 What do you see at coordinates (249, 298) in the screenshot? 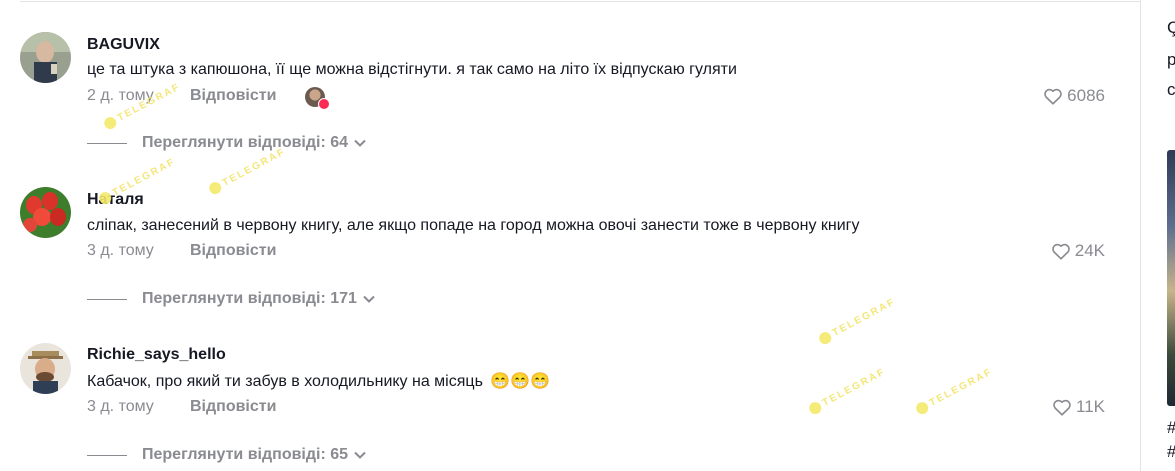
I see `view-replies-label: Переглянути відповіді: 171` at bounding box center [249, 298].